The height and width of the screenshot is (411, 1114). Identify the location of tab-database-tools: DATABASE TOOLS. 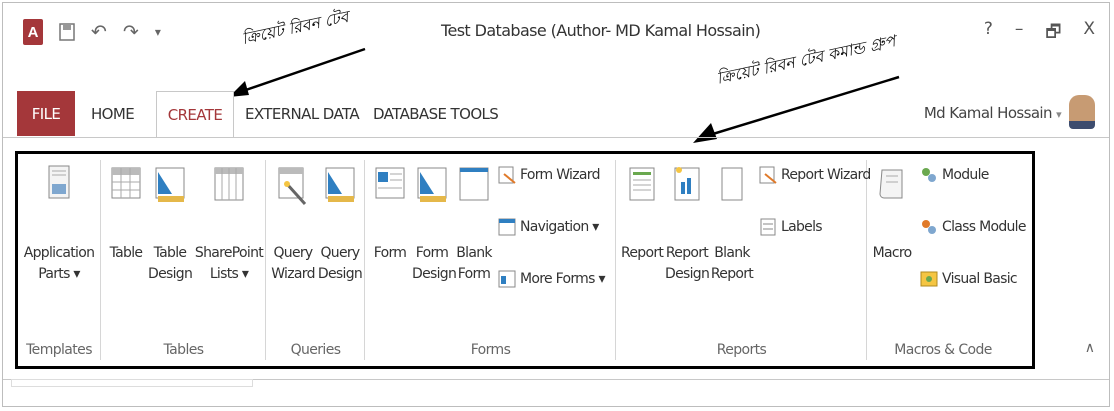
(436, 113).